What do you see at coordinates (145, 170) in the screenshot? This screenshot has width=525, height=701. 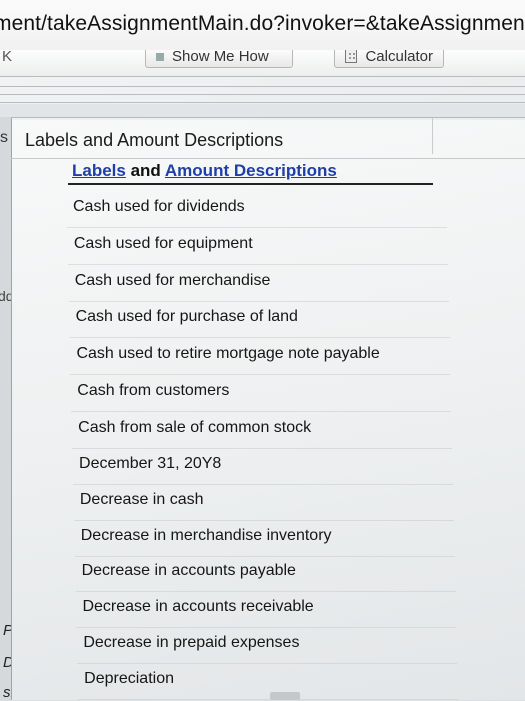 I see `header-and: and` at bounding box center [145, 170].